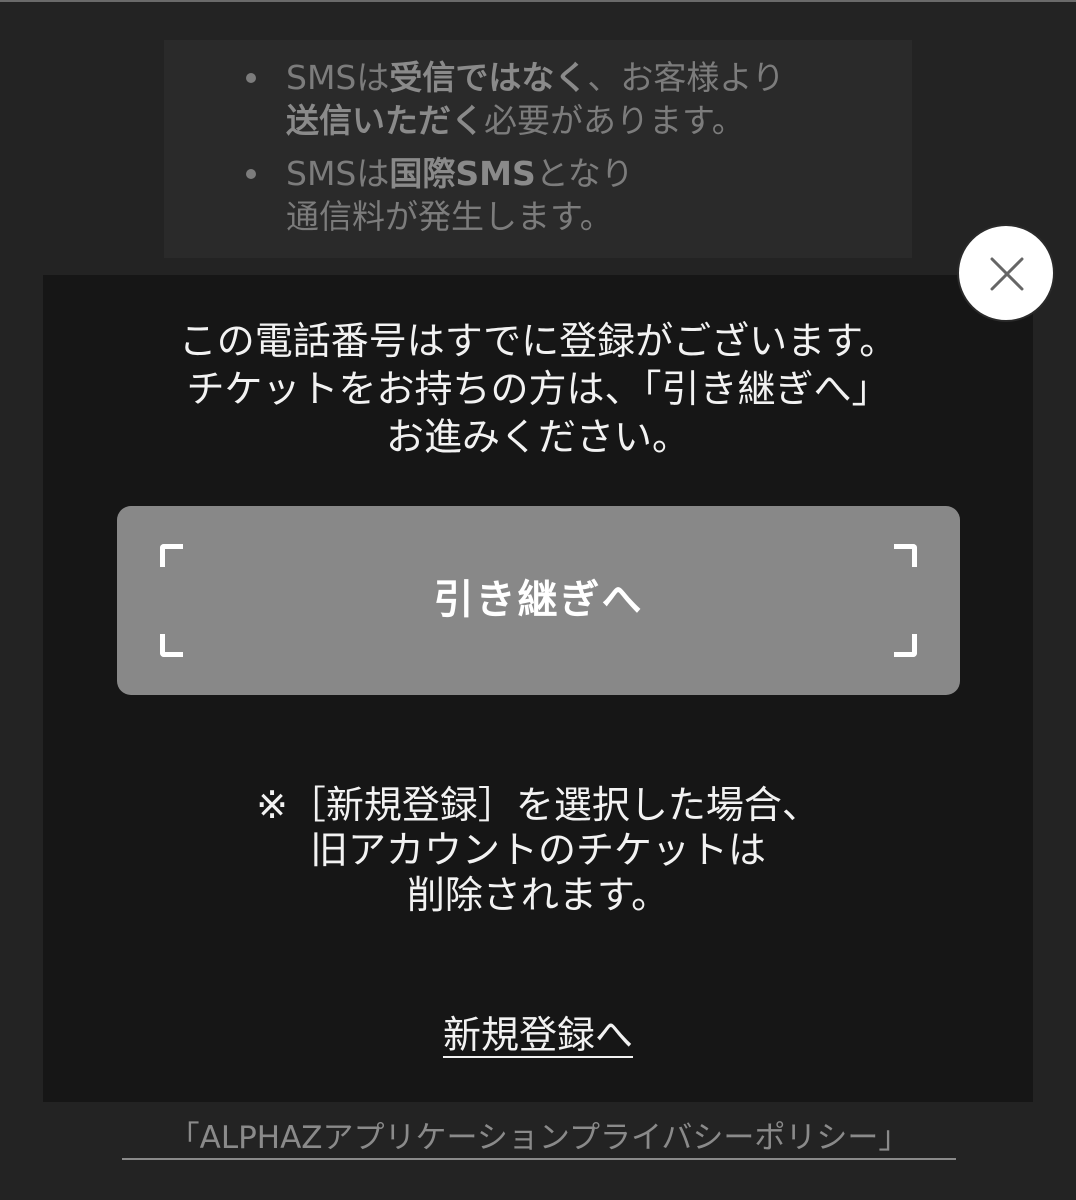  I want to click on new-register-link-row: 新規登録へ, so click(538, 1035).